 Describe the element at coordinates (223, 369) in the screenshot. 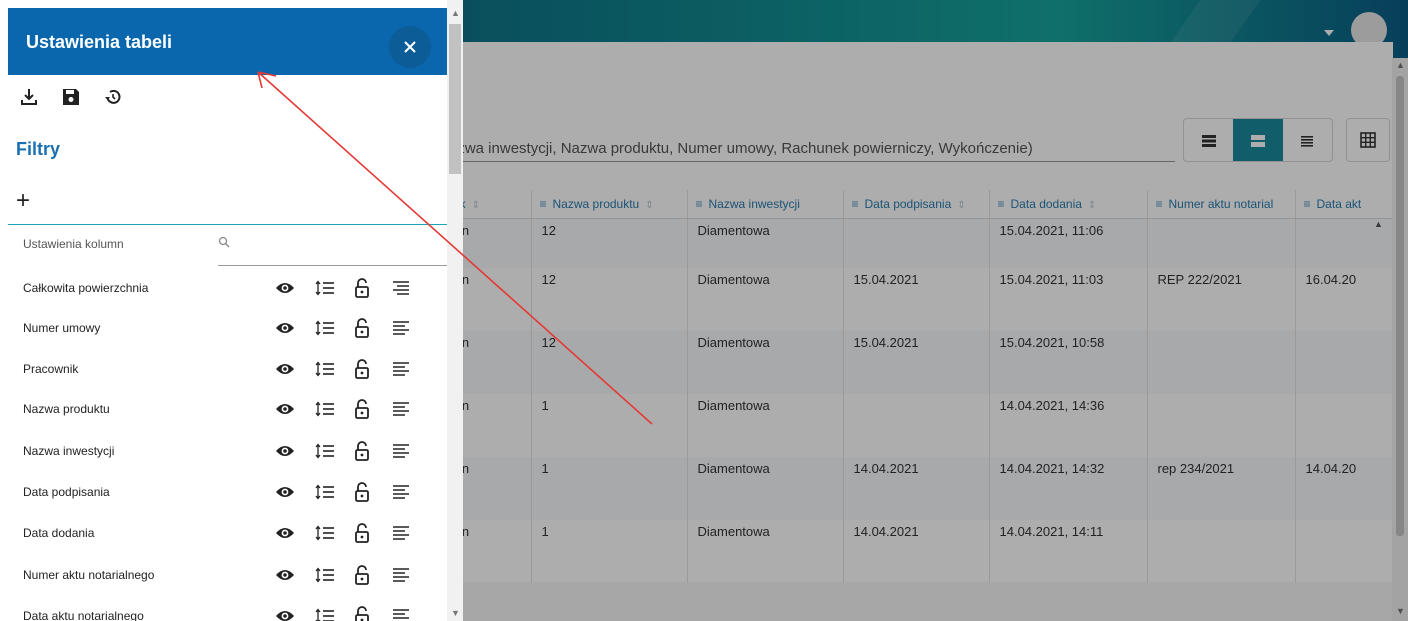

I see `column-settings-row: Pracownik` at that location.